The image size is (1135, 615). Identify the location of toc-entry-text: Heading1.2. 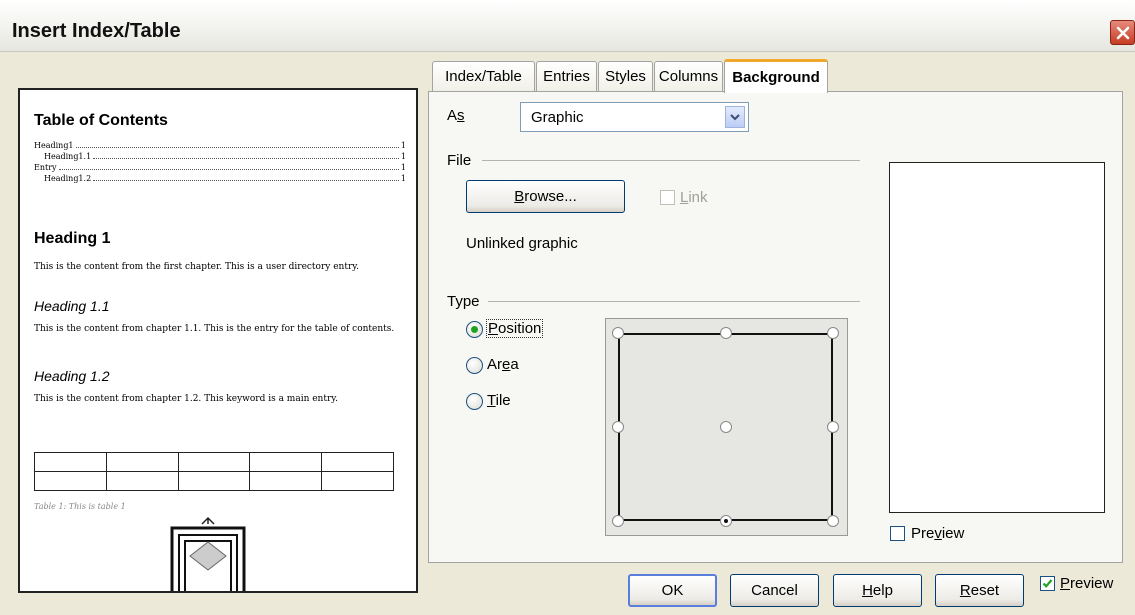
(68, 178).